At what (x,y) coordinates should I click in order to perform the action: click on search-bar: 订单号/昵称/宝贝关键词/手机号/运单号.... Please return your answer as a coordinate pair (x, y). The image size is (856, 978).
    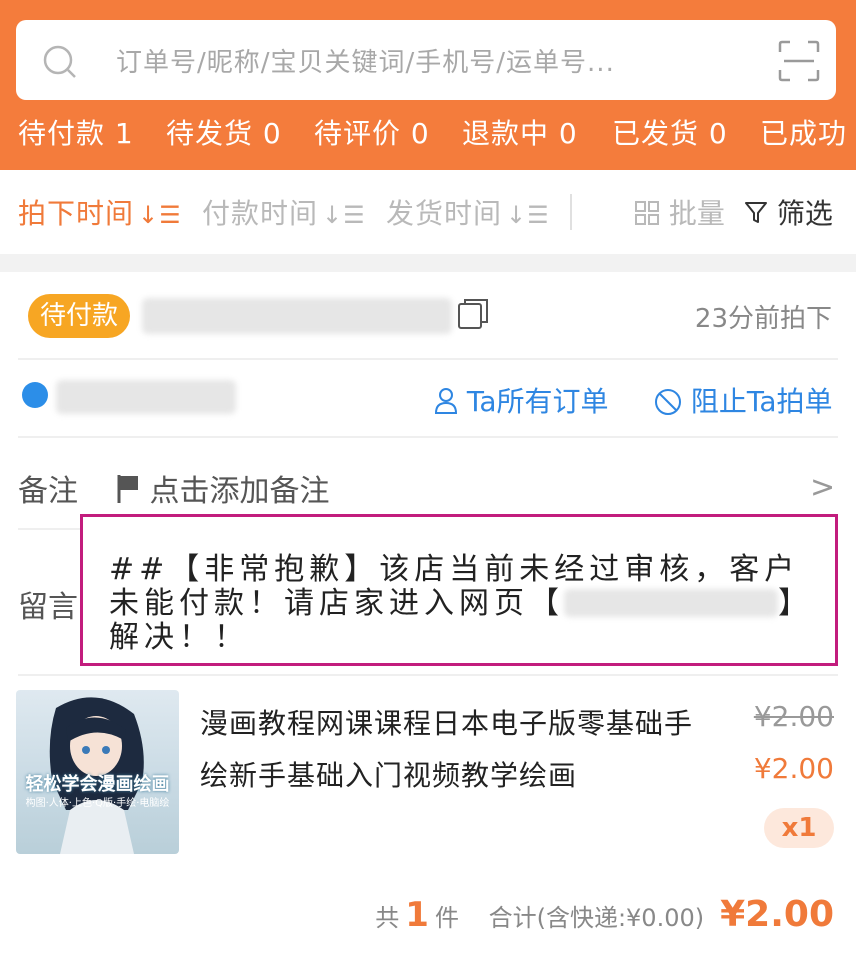
    Looking at the image, I should click on (426, 60).